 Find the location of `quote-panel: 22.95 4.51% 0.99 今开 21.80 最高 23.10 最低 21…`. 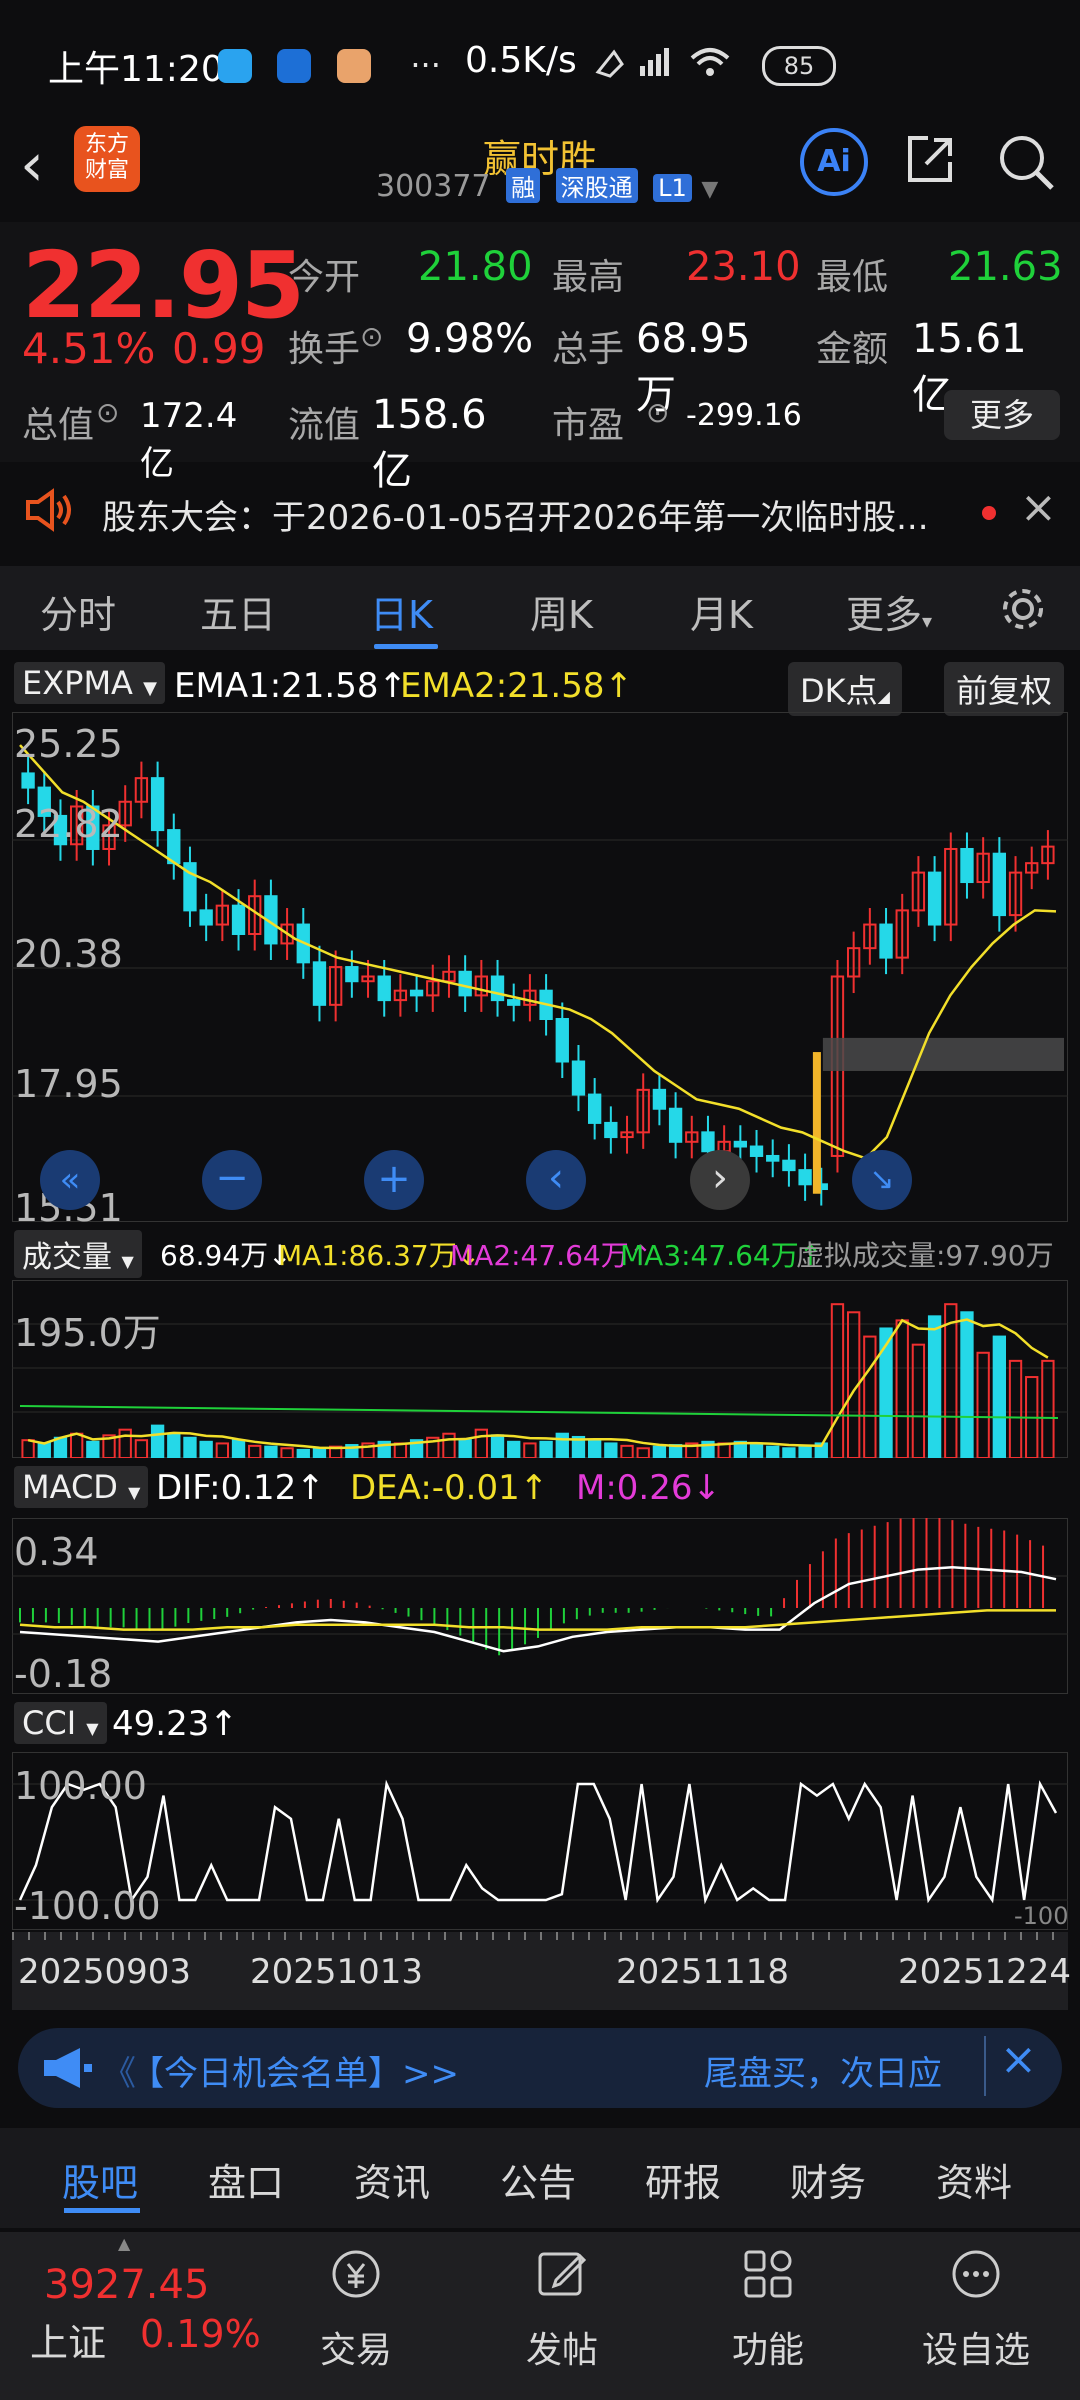

quote-panel: 22.95 4.51% 0.99 今开 21.80 最高 23.10 最低 21… is located at coordinates (540, 358).